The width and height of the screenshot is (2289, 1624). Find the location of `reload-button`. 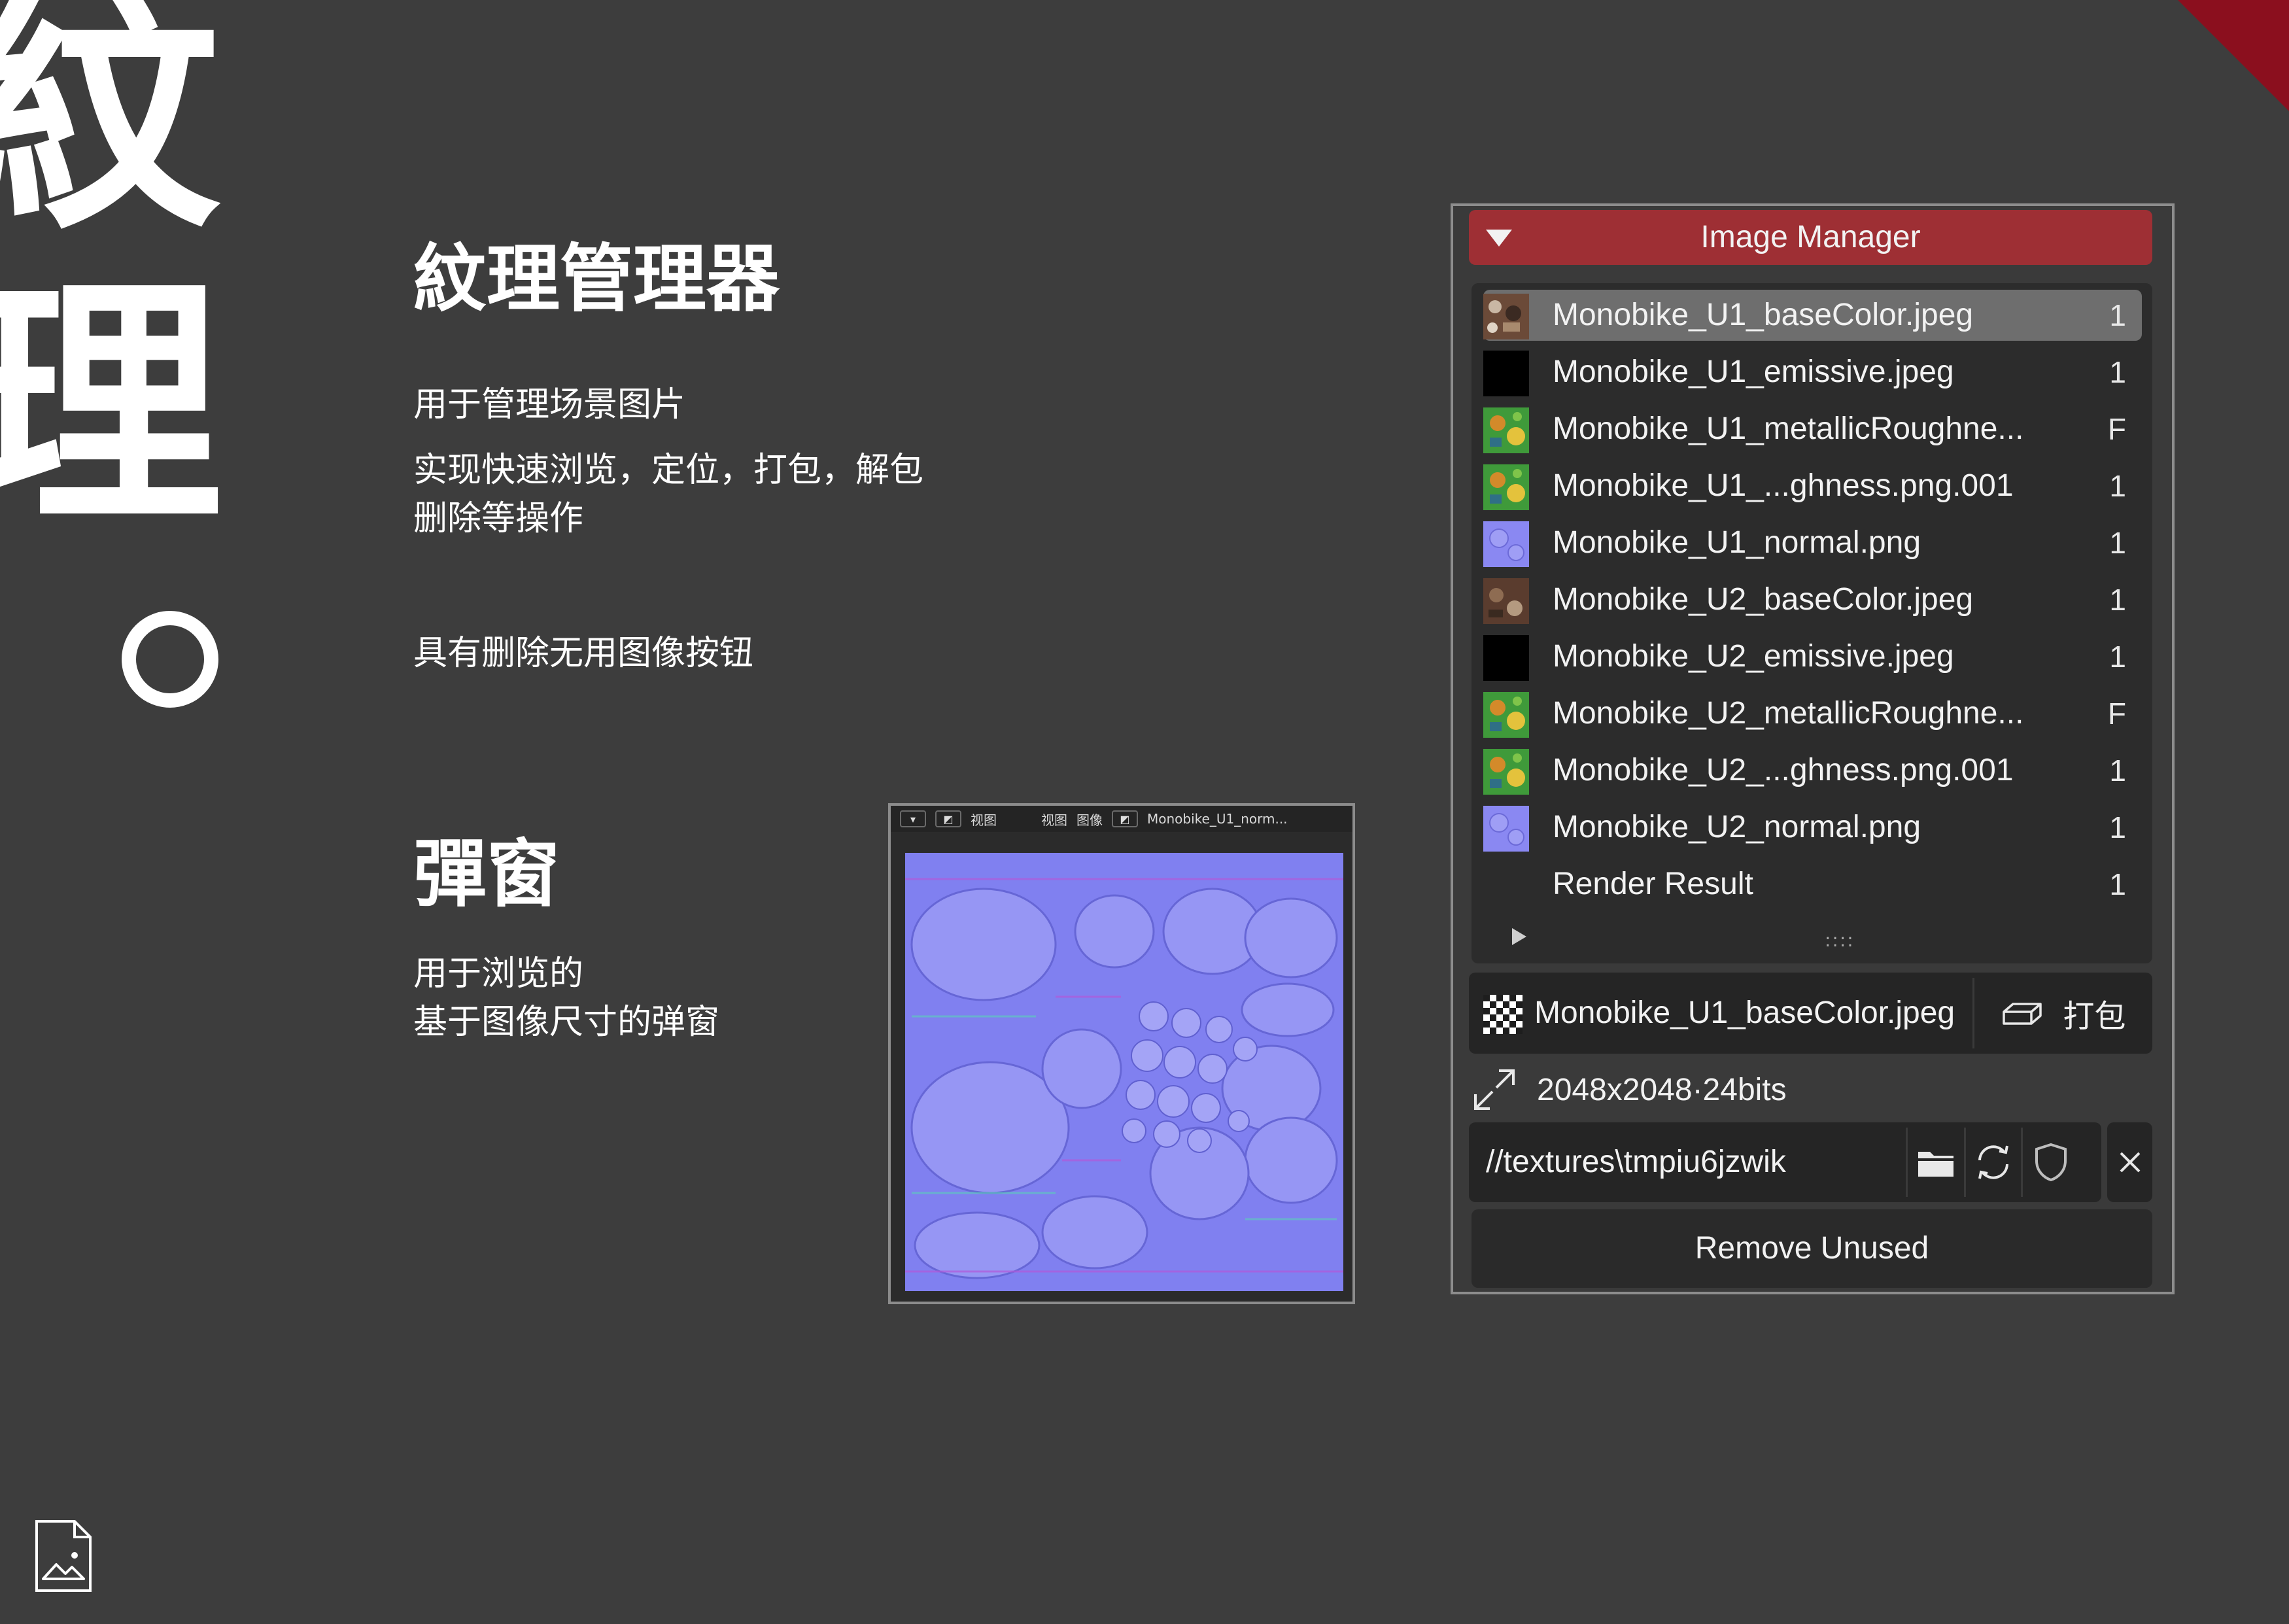

reload-button is located at coordinates (1993, 1162).